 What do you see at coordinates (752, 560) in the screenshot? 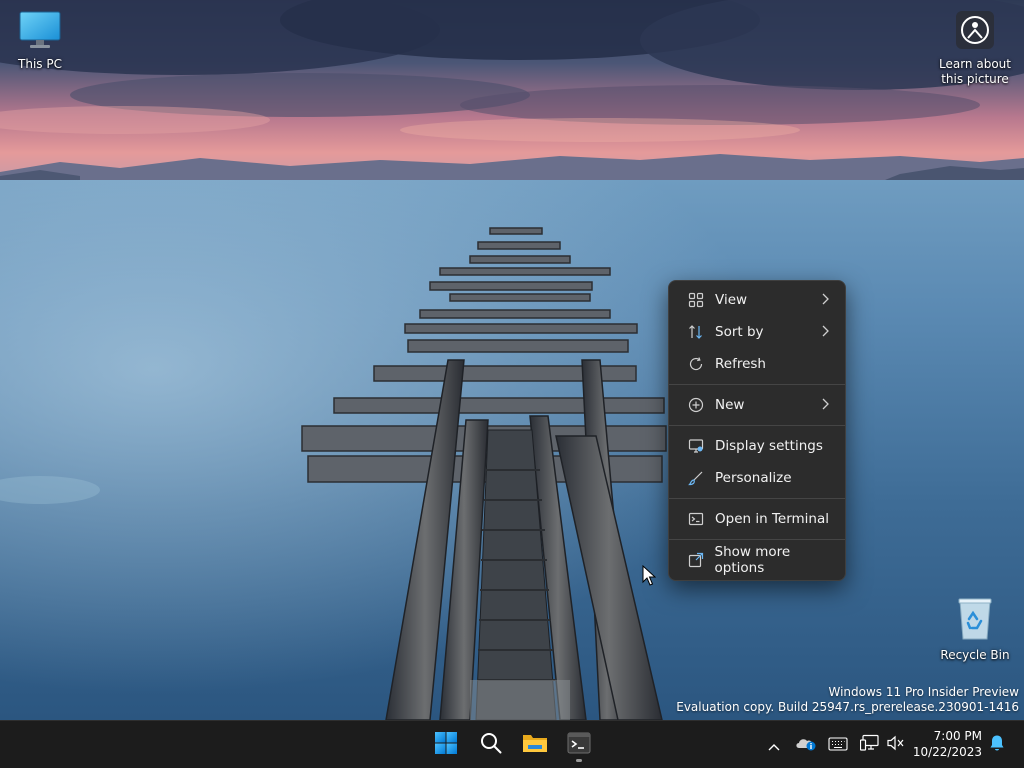
I see `menu-label-show-more-options: Show more options` at bounding box center [752, 560].